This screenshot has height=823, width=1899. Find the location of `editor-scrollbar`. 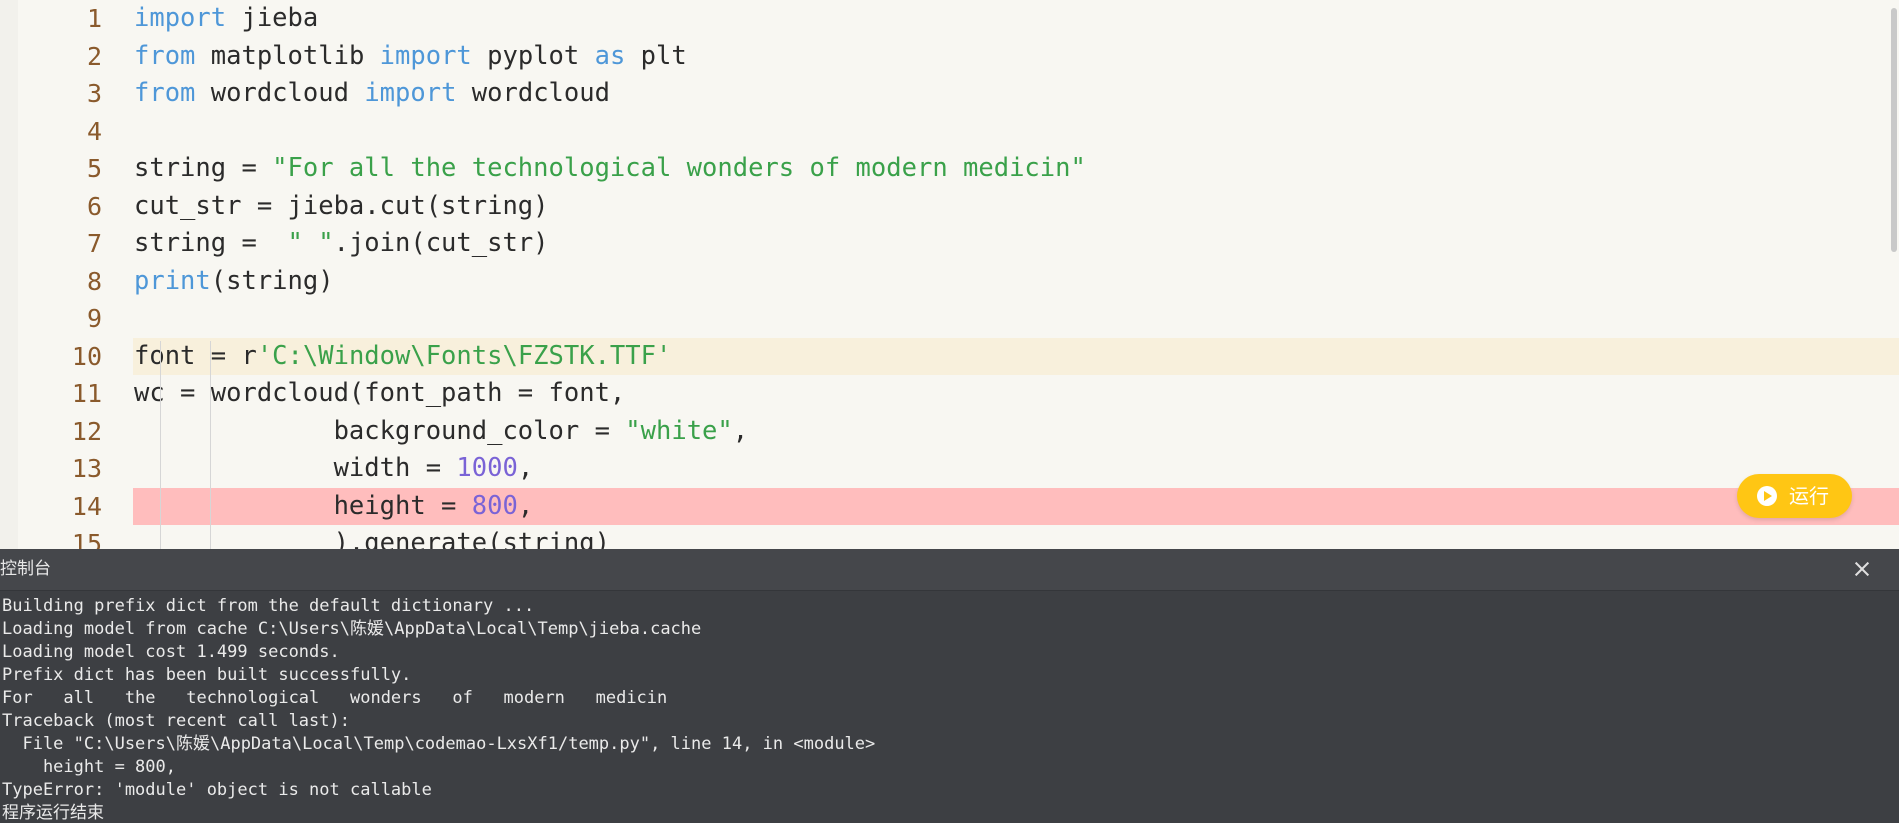

editor-scrollbar is located at coordinates (1893, 274).